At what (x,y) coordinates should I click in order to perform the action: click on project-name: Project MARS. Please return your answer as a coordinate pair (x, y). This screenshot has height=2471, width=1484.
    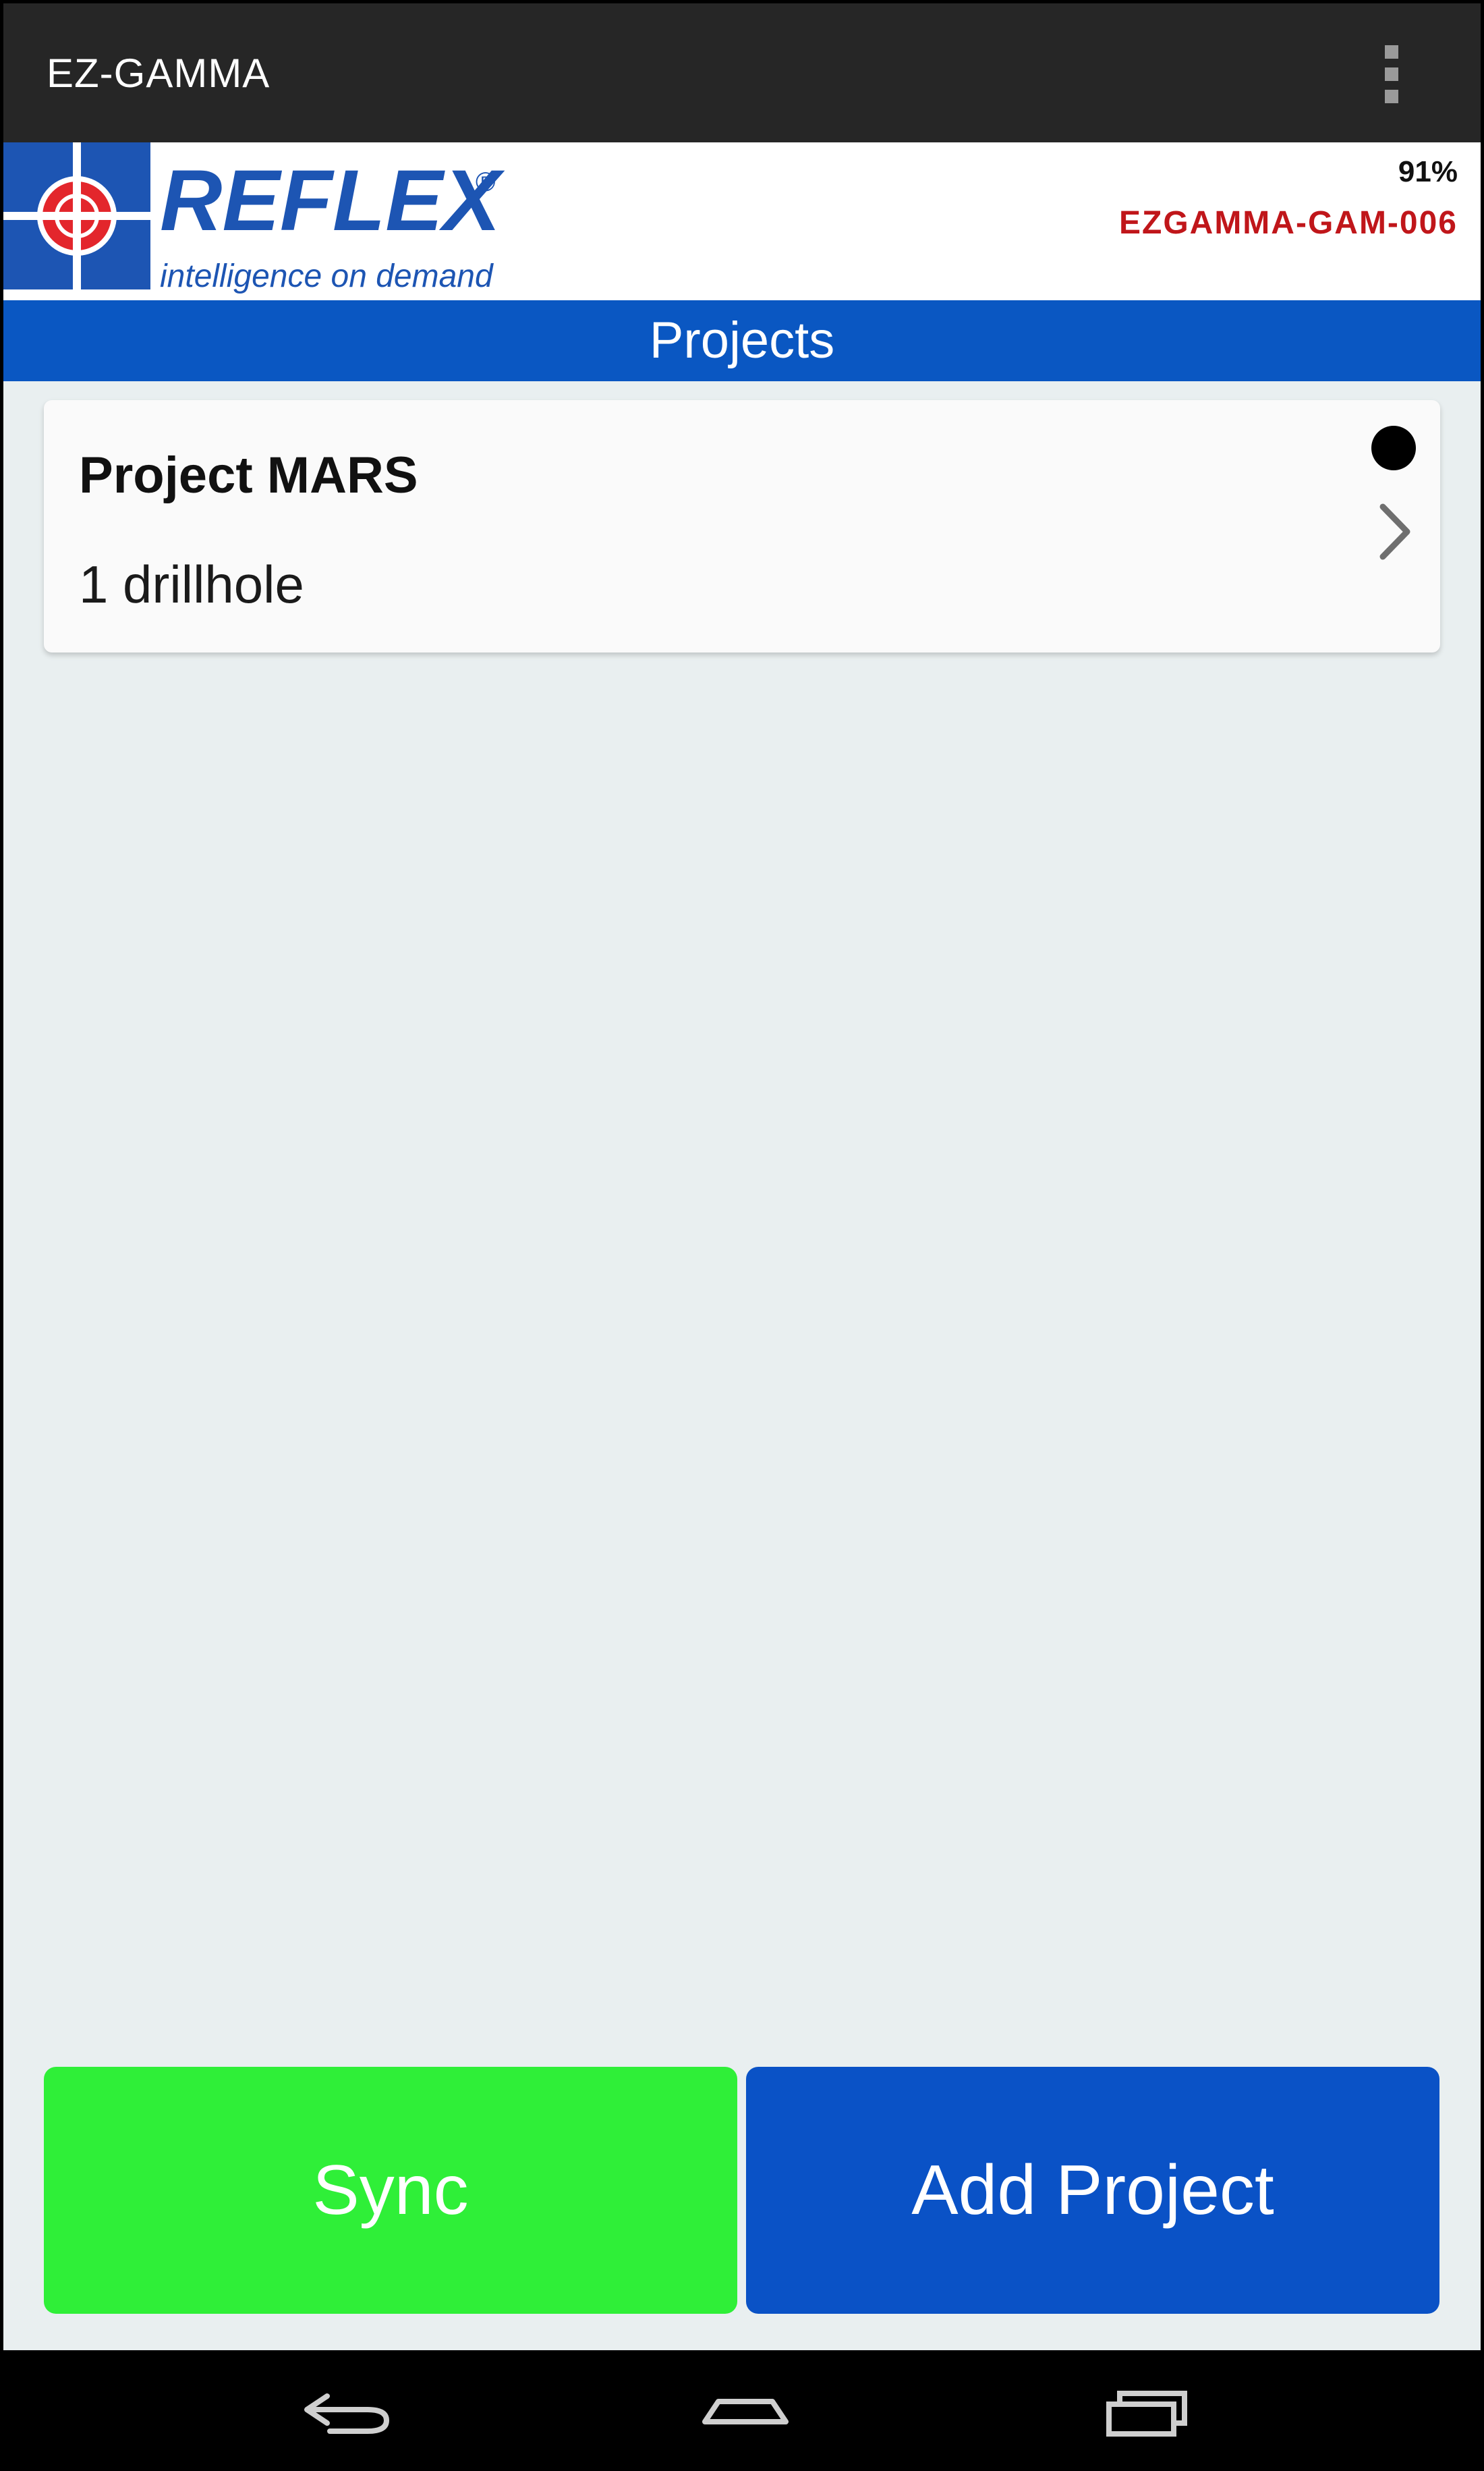
    Looking at the image, I should click on (249, 475).